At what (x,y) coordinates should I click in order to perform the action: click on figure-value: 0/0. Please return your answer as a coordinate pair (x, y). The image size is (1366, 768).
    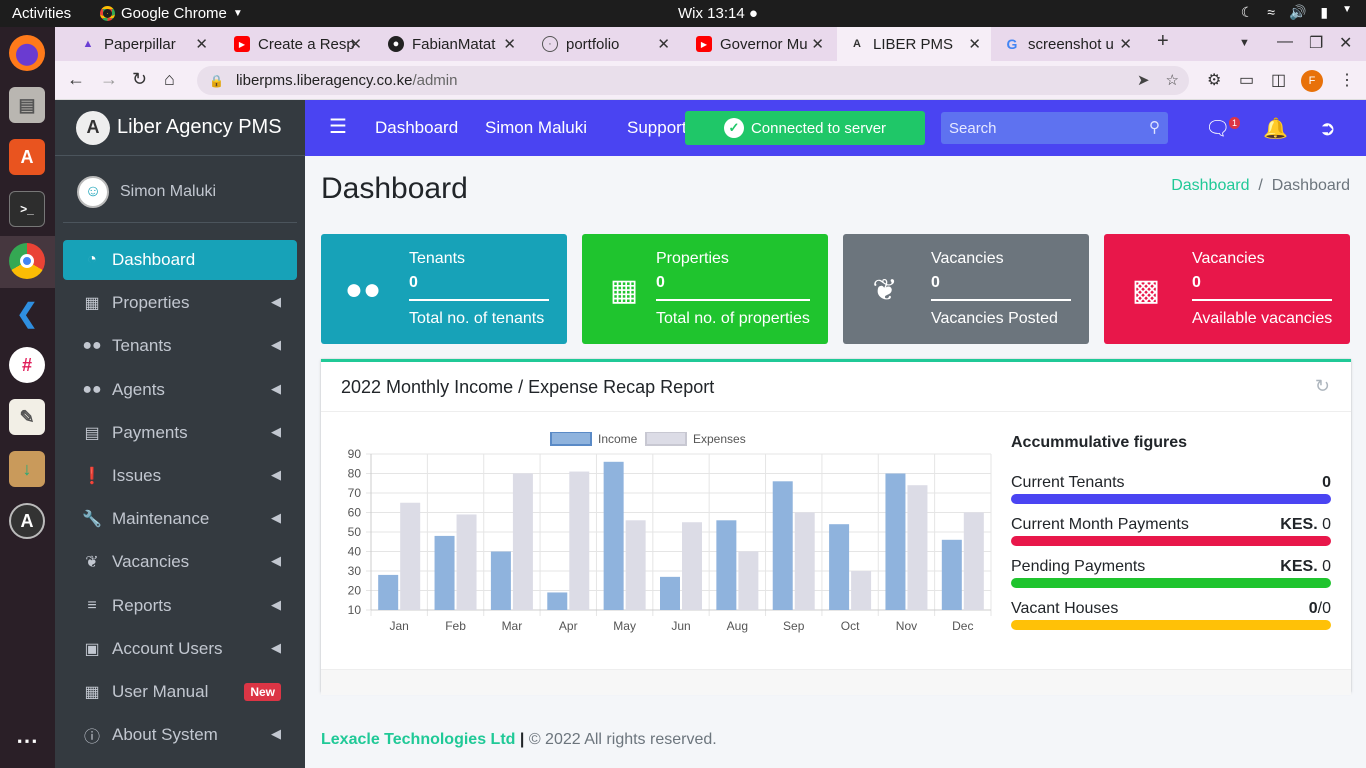
    Looking at the image, I should click on (1320, 609).